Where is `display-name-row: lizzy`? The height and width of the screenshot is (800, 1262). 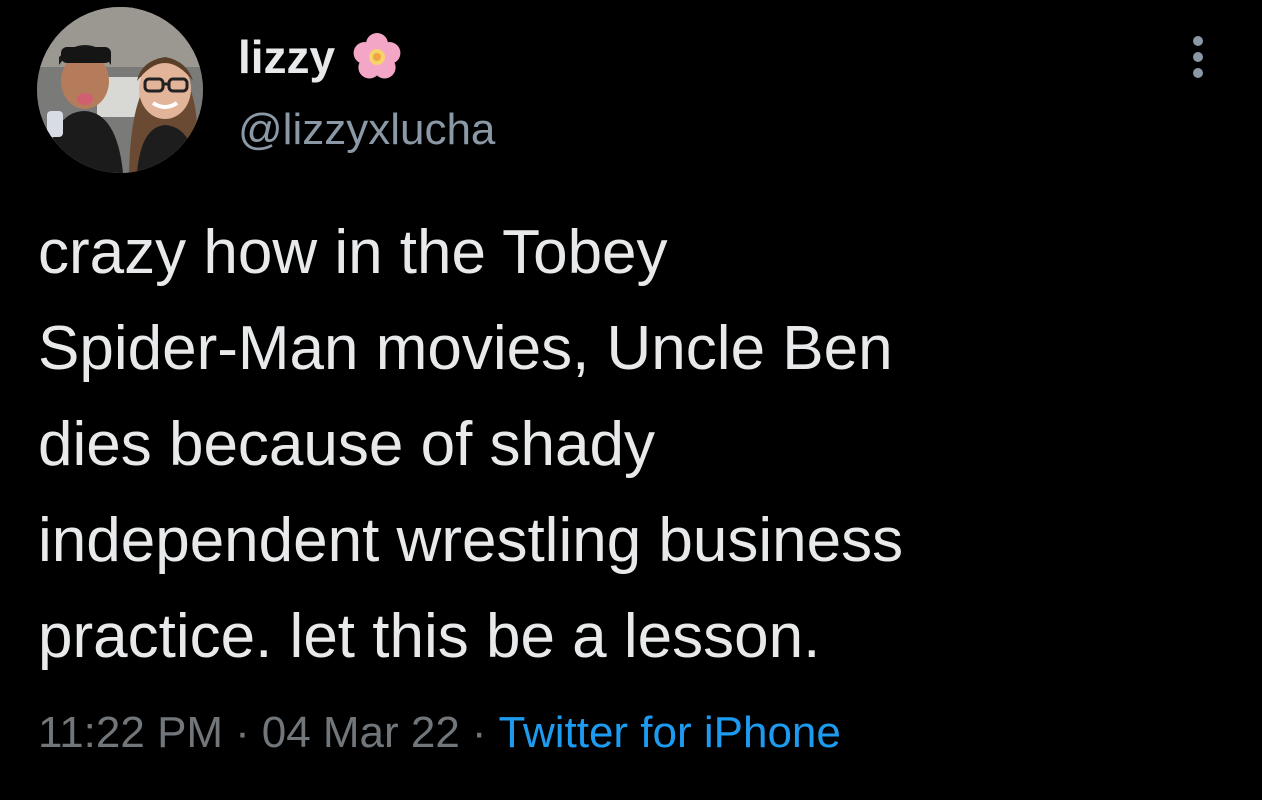 display-name-row: lizzy is located at coordinates (321, 57).